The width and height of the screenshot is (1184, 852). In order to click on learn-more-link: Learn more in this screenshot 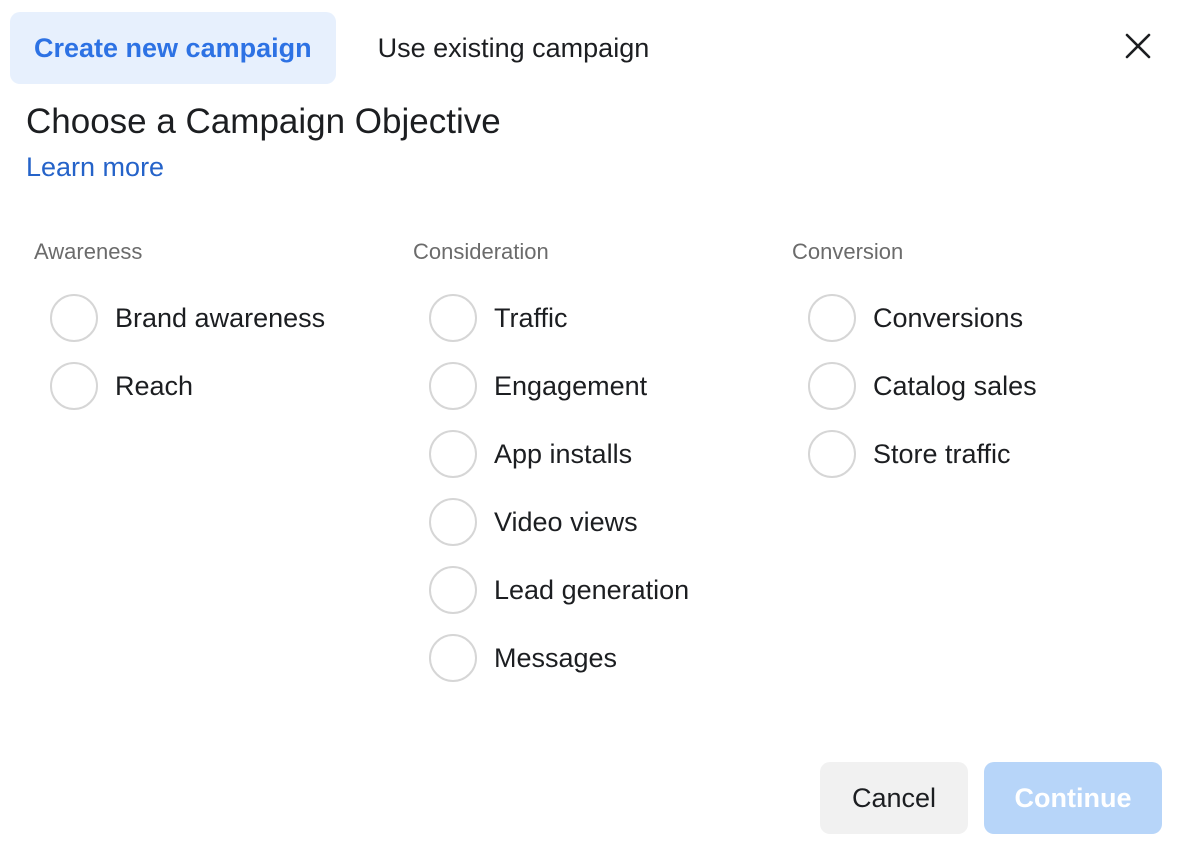, I will do `click(95, 167)`.